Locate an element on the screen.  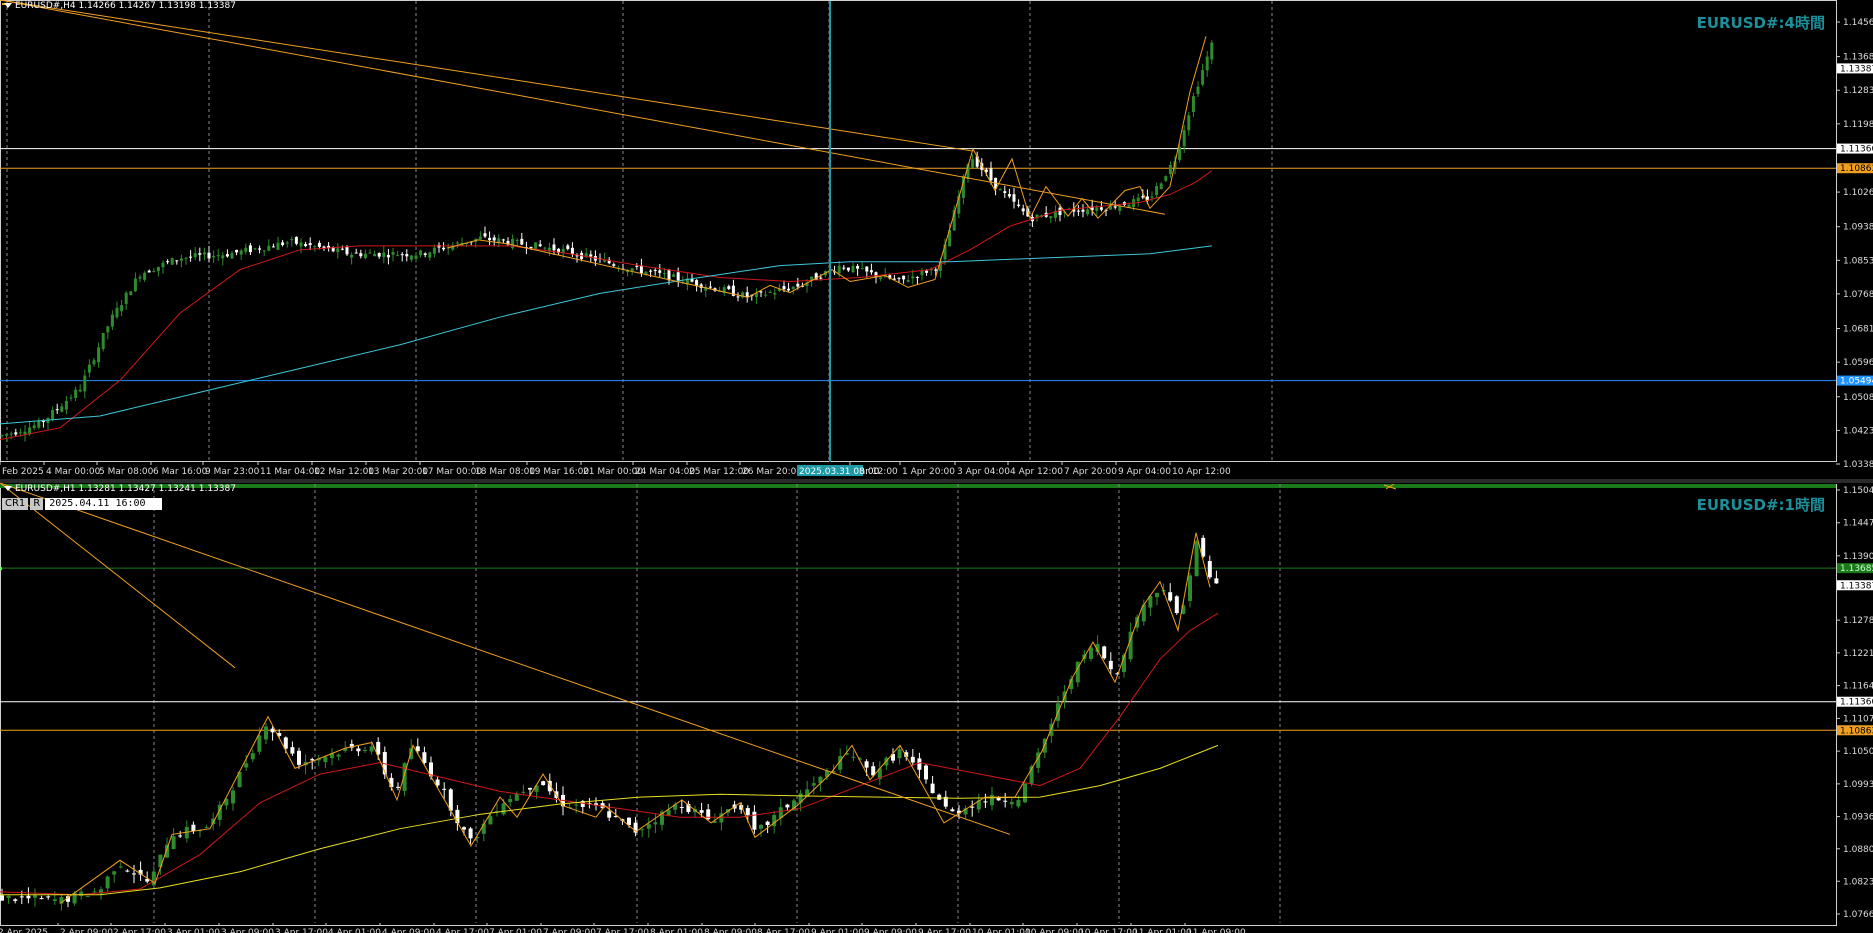
price-label: 1.05960 is located at coordinates (1858, 363).